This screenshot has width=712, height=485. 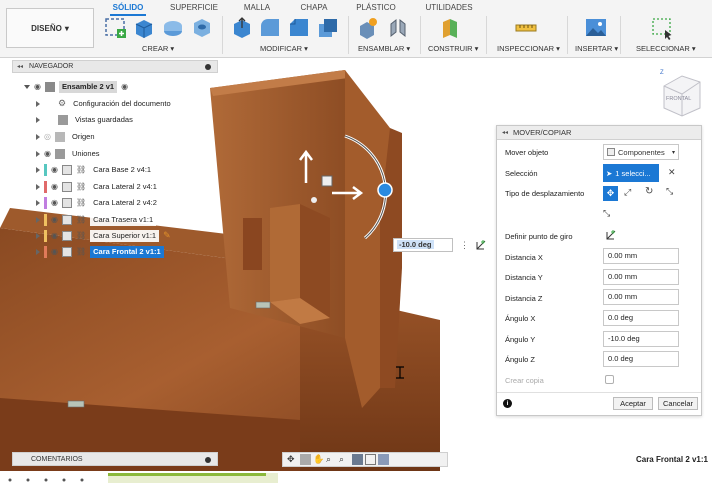 I want to click on extrude-icon, so click(x=144, y=28).